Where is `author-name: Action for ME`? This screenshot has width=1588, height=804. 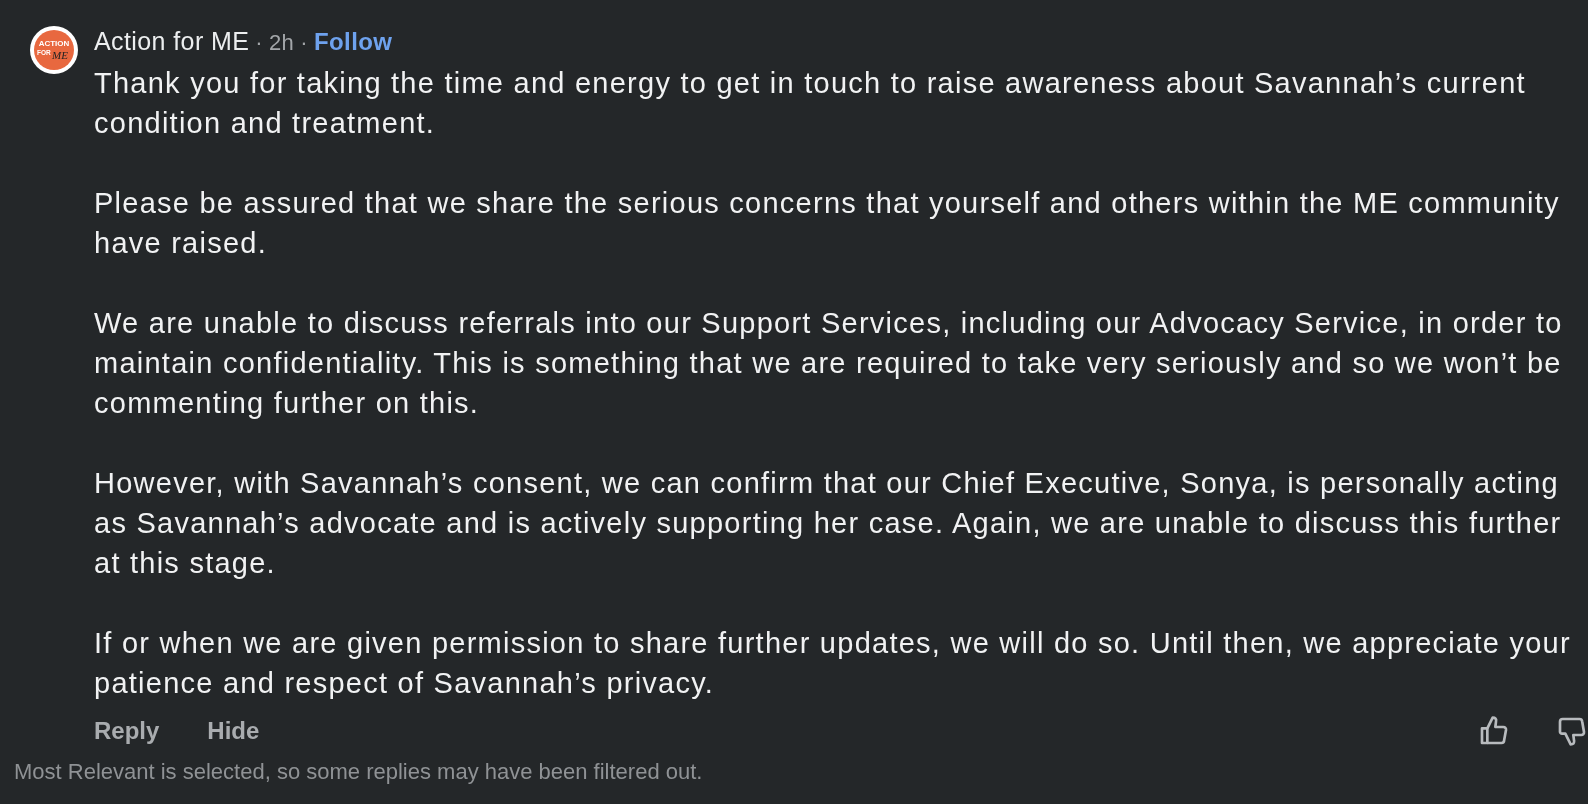 author-name: Action for ME is located at coordinates (172, 41).